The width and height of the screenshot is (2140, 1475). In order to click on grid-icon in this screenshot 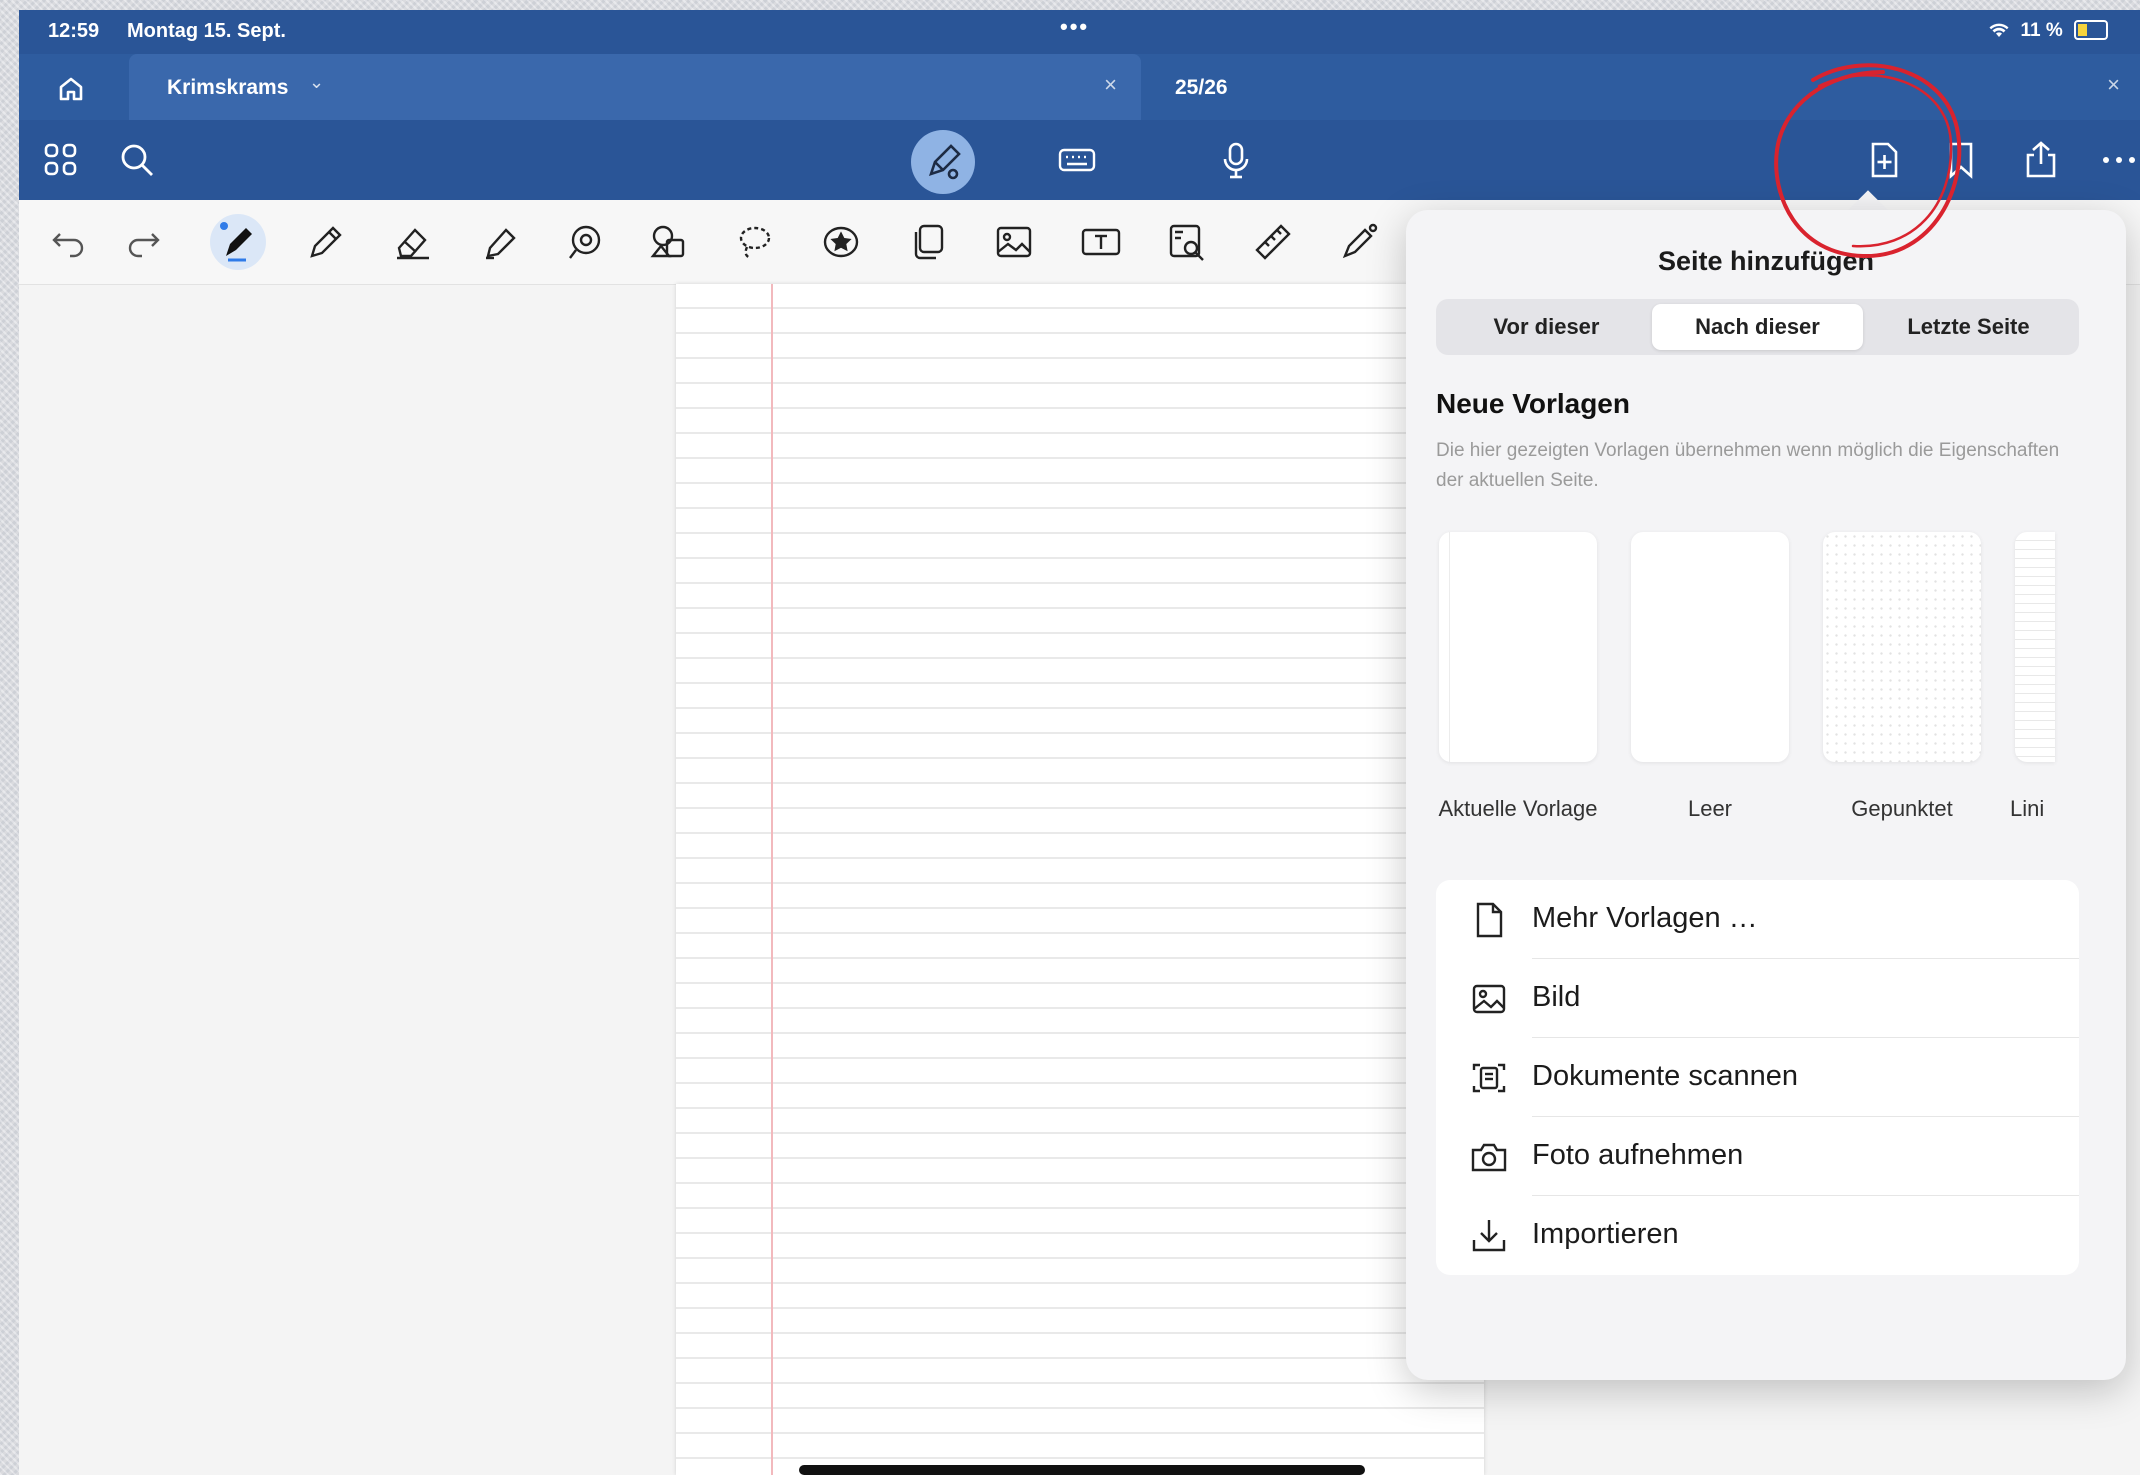, I will do `click(61, 160)`.